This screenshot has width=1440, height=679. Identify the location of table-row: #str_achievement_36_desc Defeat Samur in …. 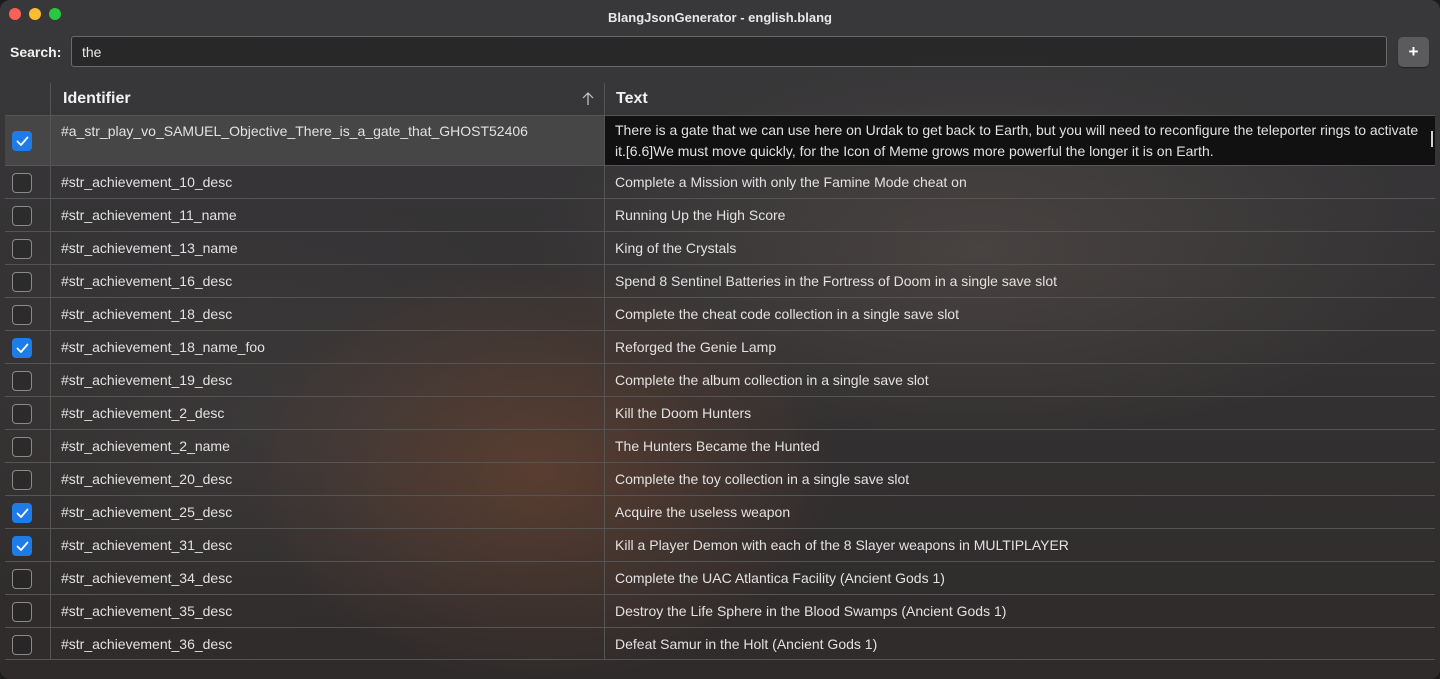
(720, 643).